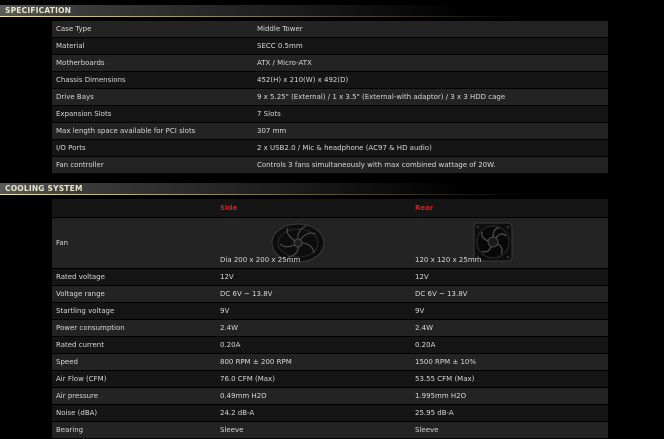  What do you see at coordinates (509, 243) in the screenshot?
I see `rear-fan-cell: 120 x 120 x 25mm` at bounding box center [509, 243].